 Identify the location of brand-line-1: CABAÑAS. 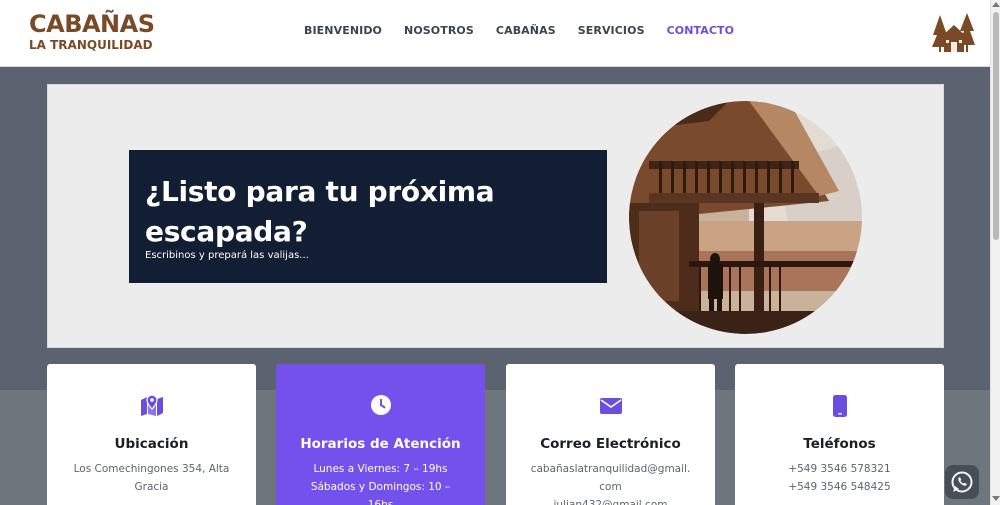
(92, 24).